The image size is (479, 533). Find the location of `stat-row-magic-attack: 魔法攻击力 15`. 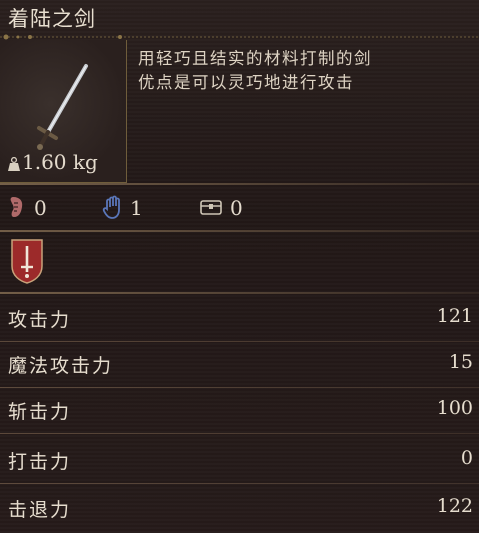

stat-row-magic-attack: 魔法攻击力 15 is located at coordinates (239, 365).